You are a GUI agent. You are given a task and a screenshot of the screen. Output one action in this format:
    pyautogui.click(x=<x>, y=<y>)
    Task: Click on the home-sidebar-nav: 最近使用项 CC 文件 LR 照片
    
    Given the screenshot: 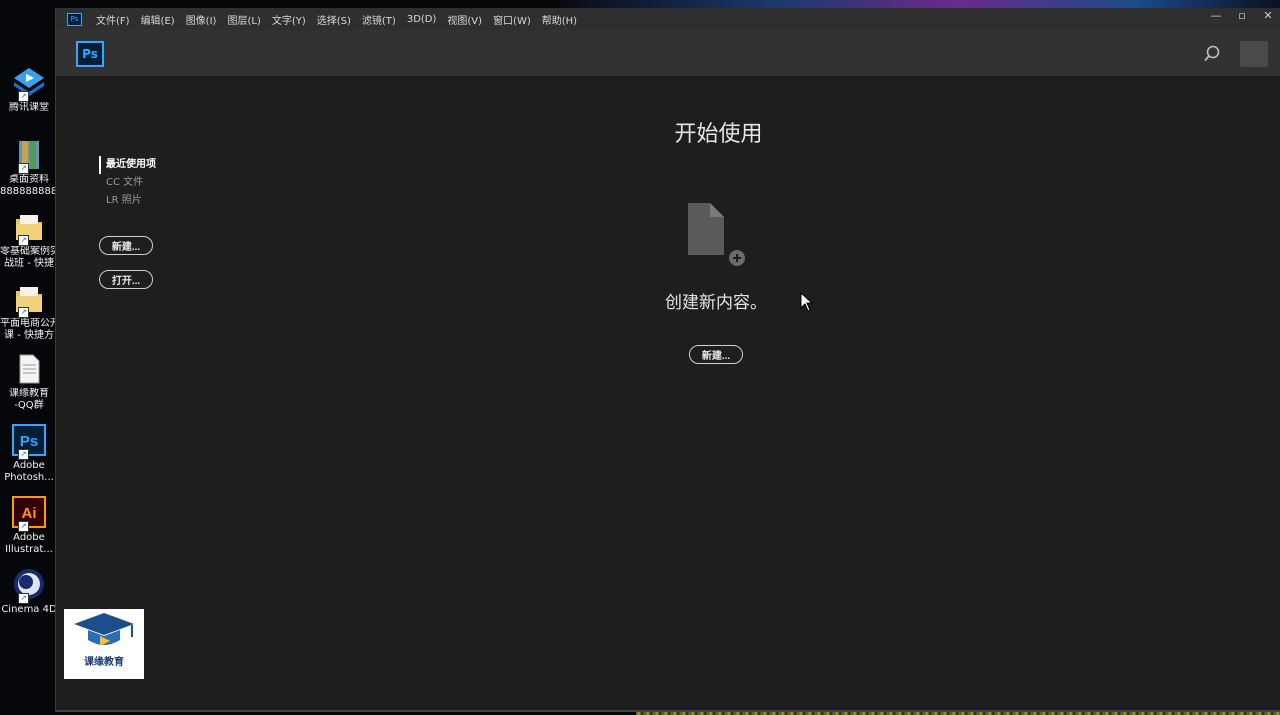 What is the action you would take?
    pyautogui.click(x=127, y=183)
    